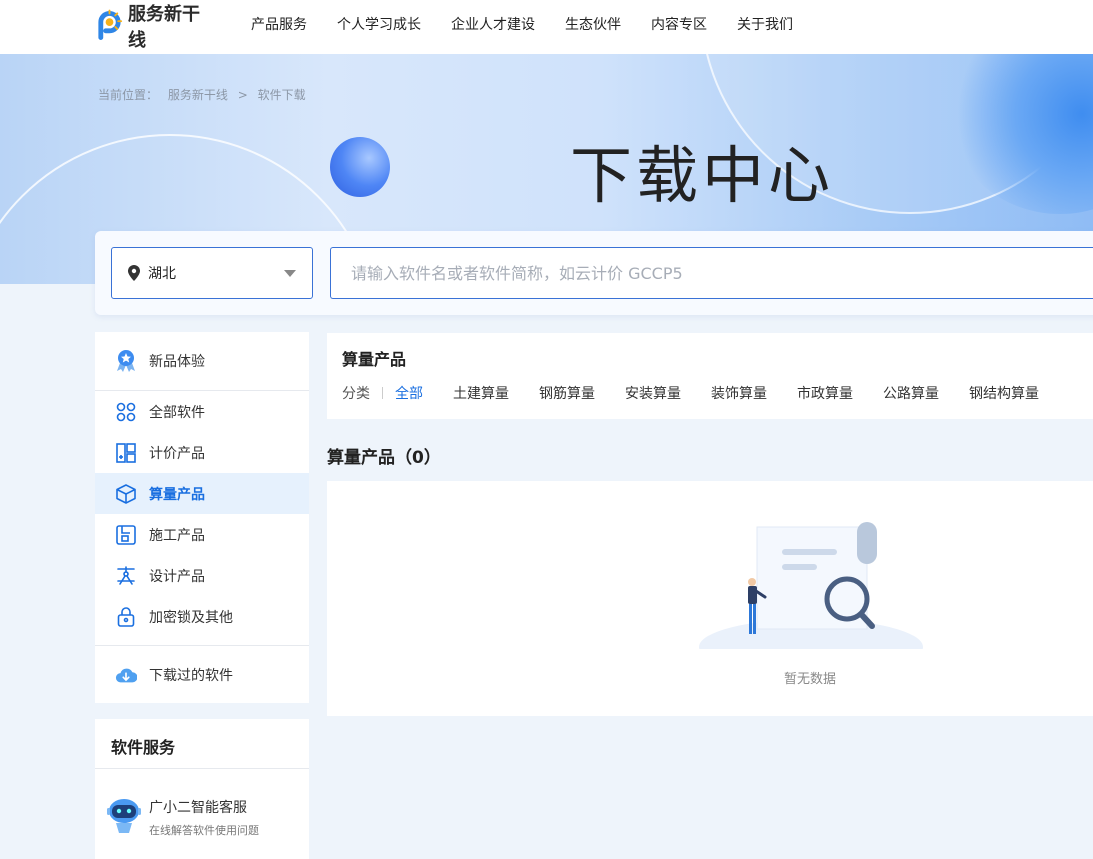 The width and height of the screenshot is (1093, 859). What do you see at coordinates (809, 679) in the screenshot?
I see `empty-state-text: 暂无数据` at bounding box center [809, 679].